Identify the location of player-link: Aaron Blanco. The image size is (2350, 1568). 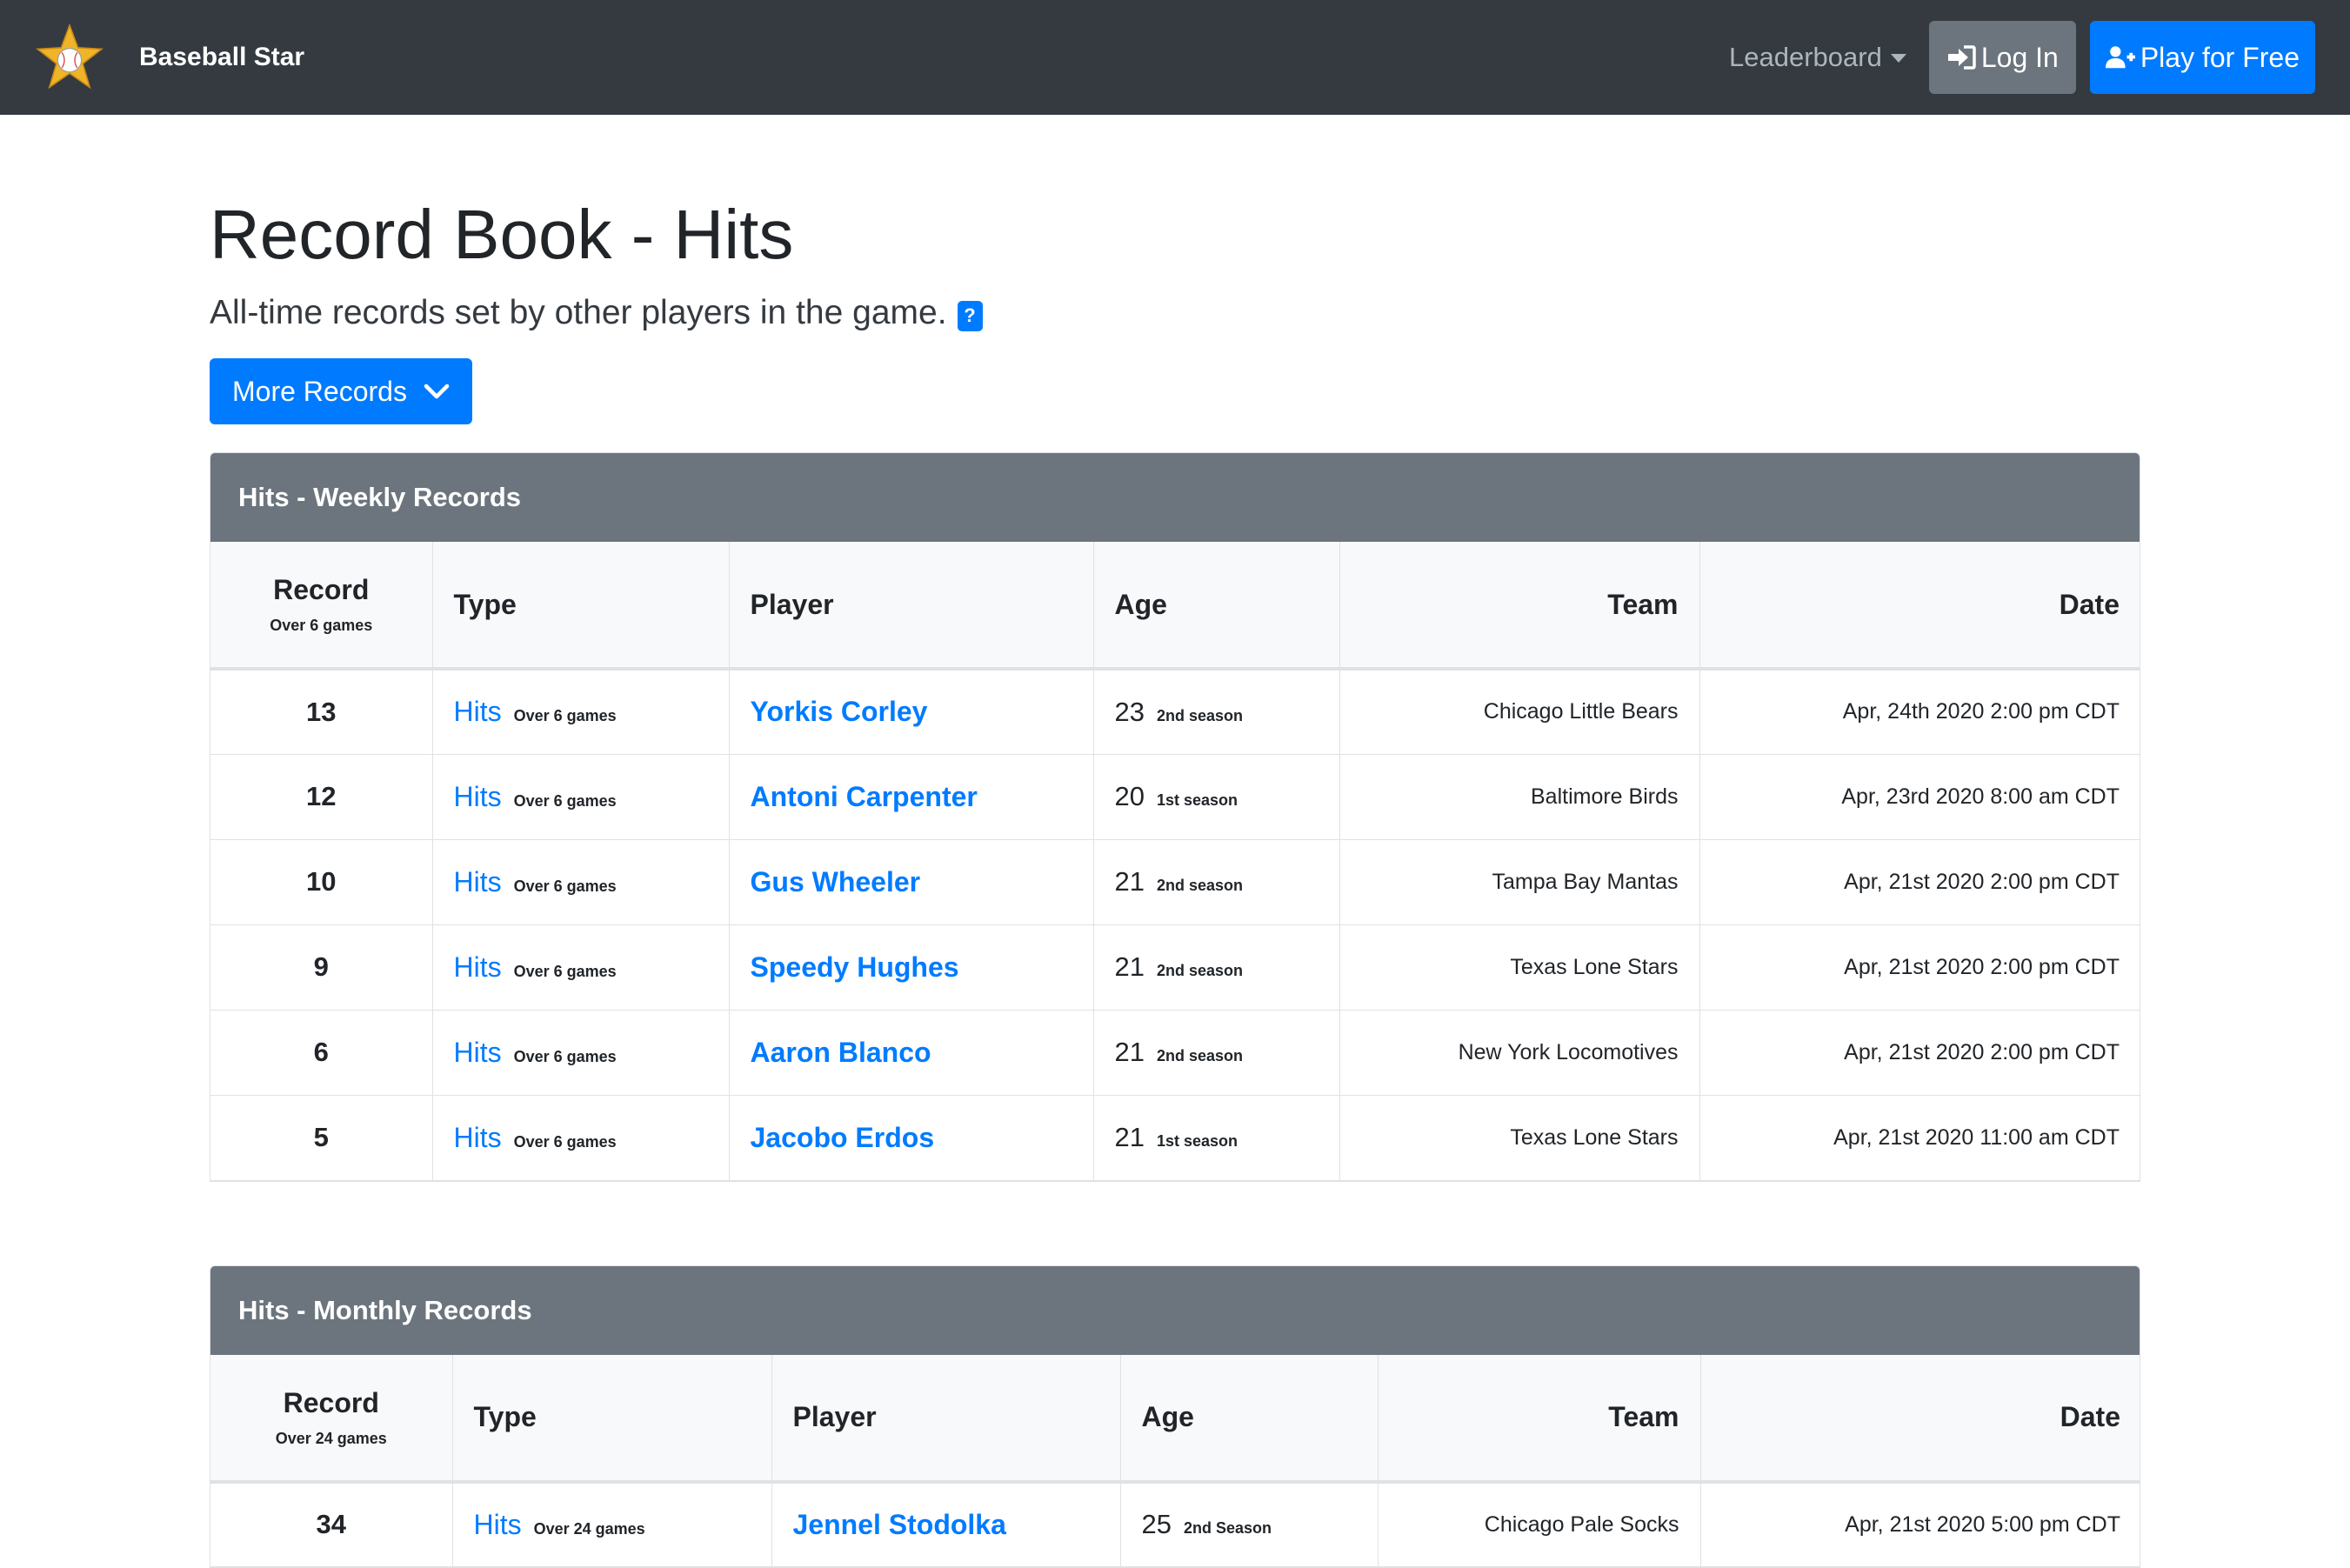
(841, 1052).